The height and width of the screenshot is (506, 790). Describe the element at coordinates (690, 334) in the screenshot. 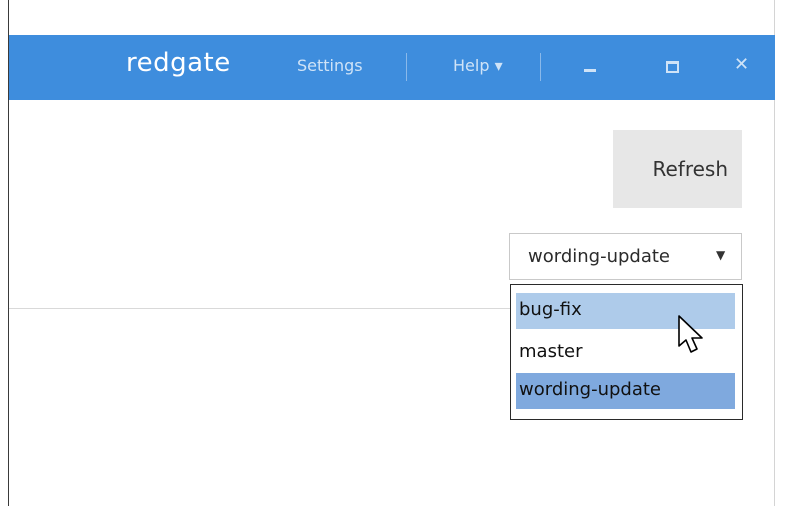

I see `mouse-cursor-icon` at that location.